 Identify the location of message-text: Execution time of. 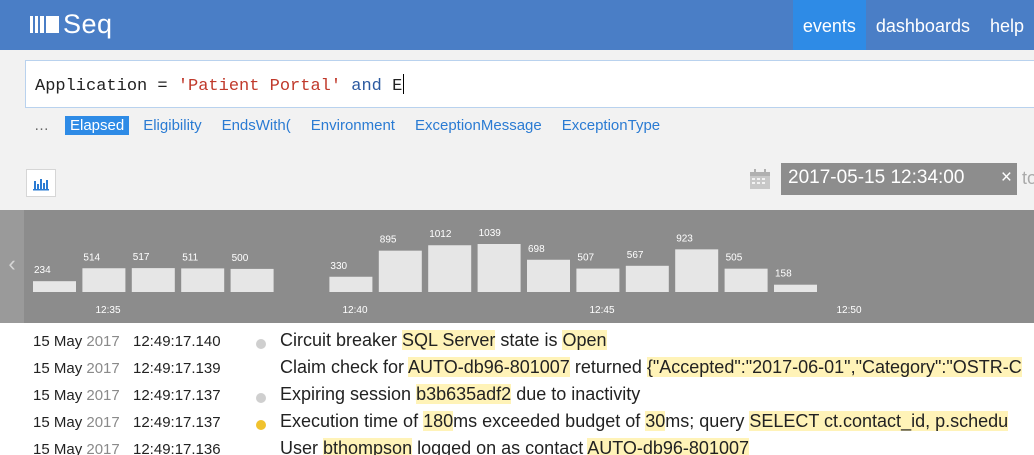
(352, 421).